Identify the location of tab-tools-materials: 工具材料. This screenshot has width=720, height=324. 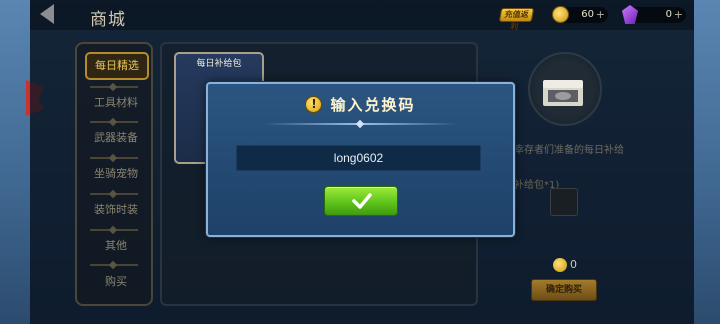
(116, 103).